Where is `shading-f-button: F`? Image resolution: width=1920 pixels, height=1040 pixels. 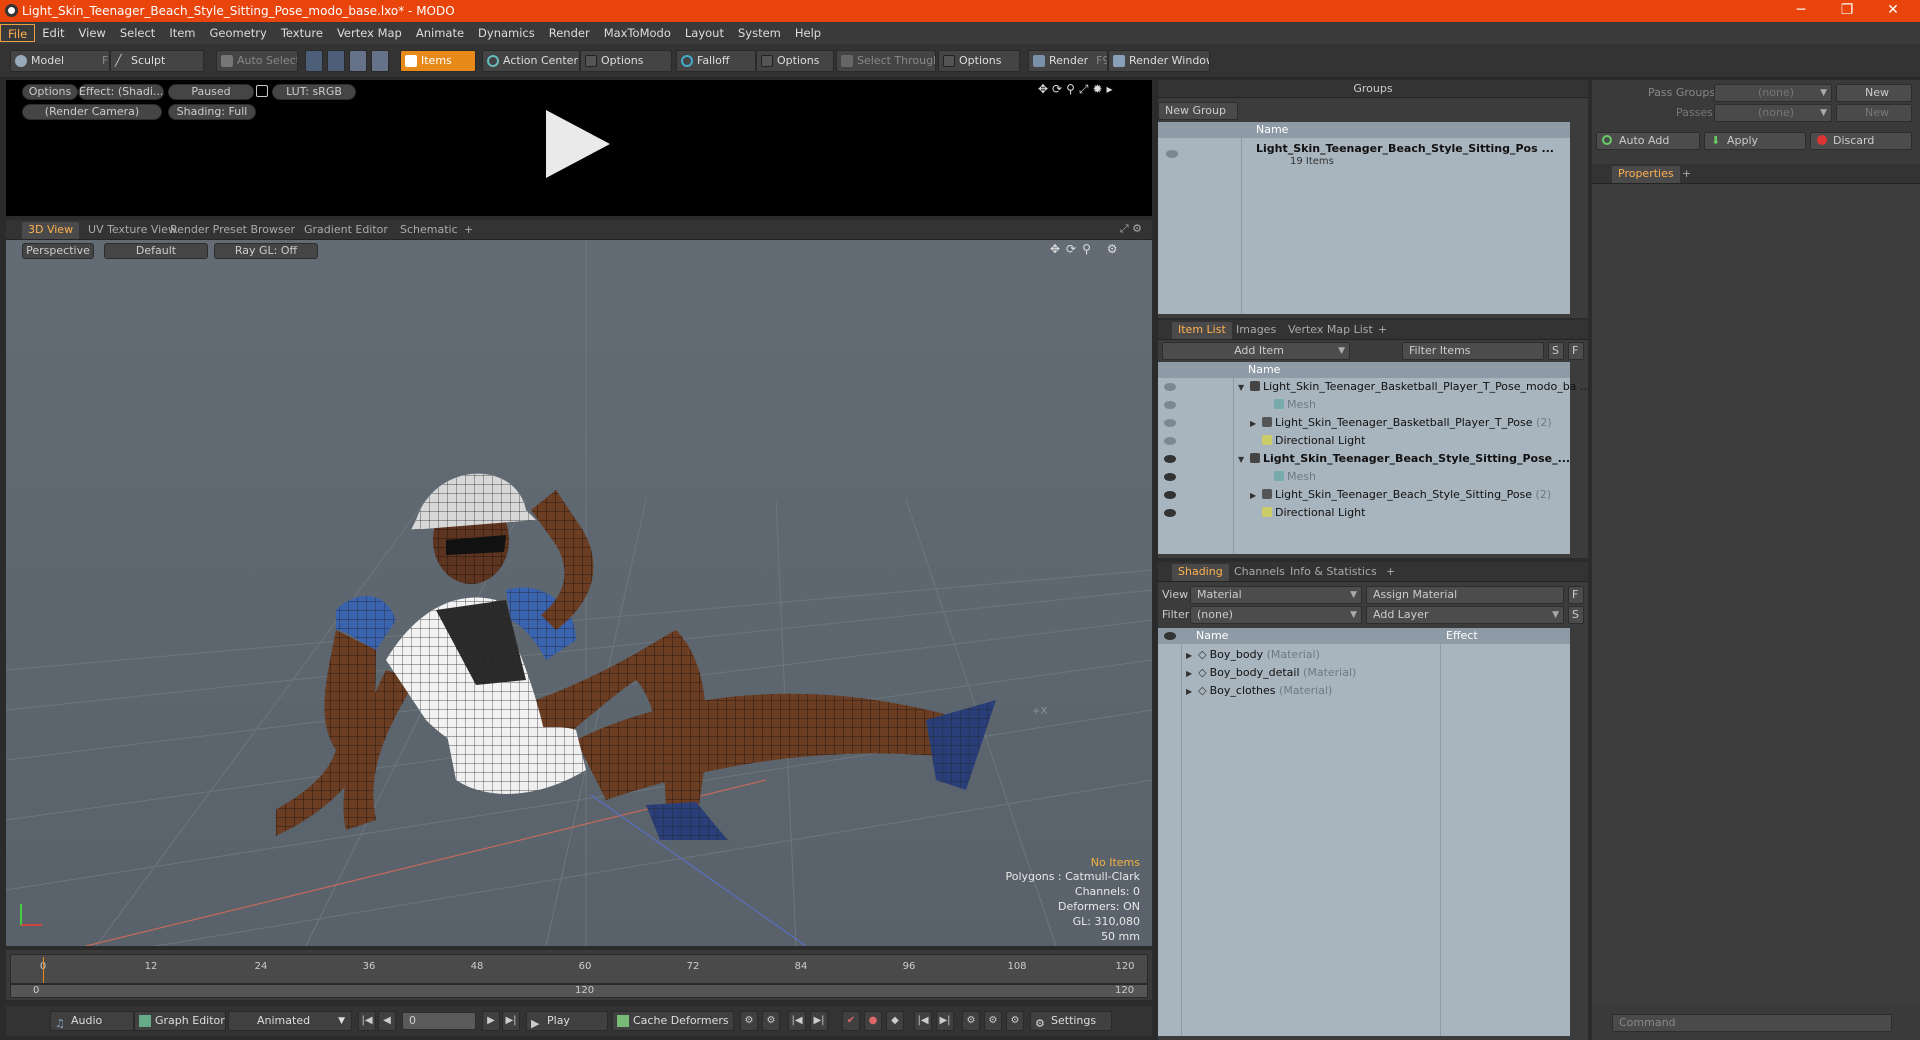 shading-f-button: F is located at coordinates (1576, 595).